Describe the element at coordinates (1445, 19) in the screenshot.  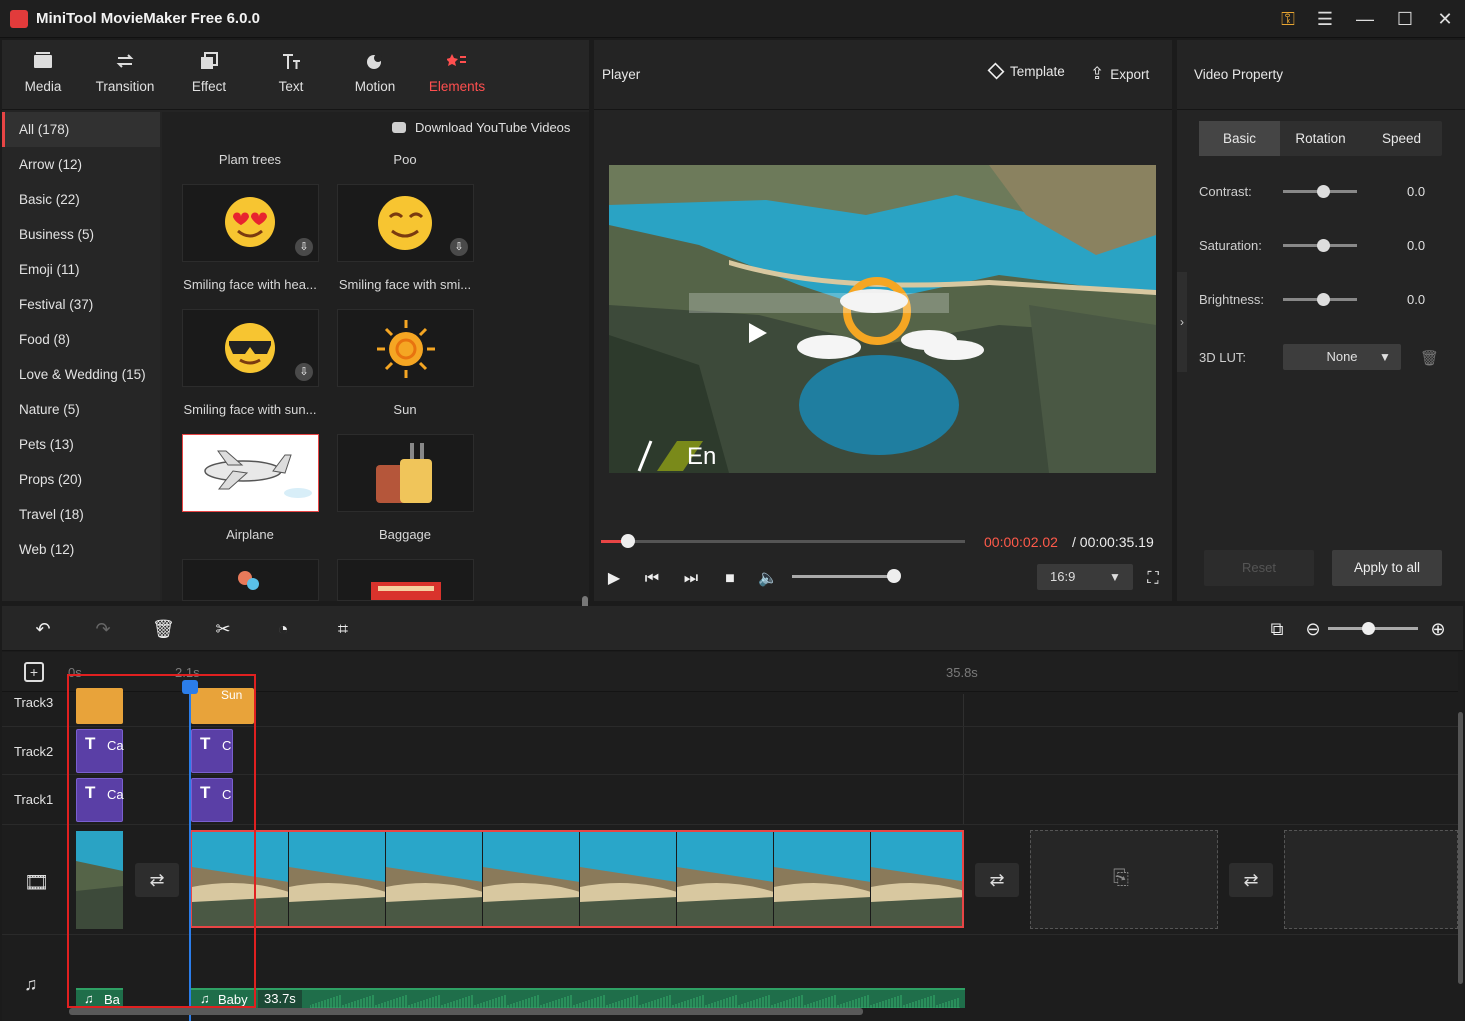
I see `close-button: ✕` at that location.